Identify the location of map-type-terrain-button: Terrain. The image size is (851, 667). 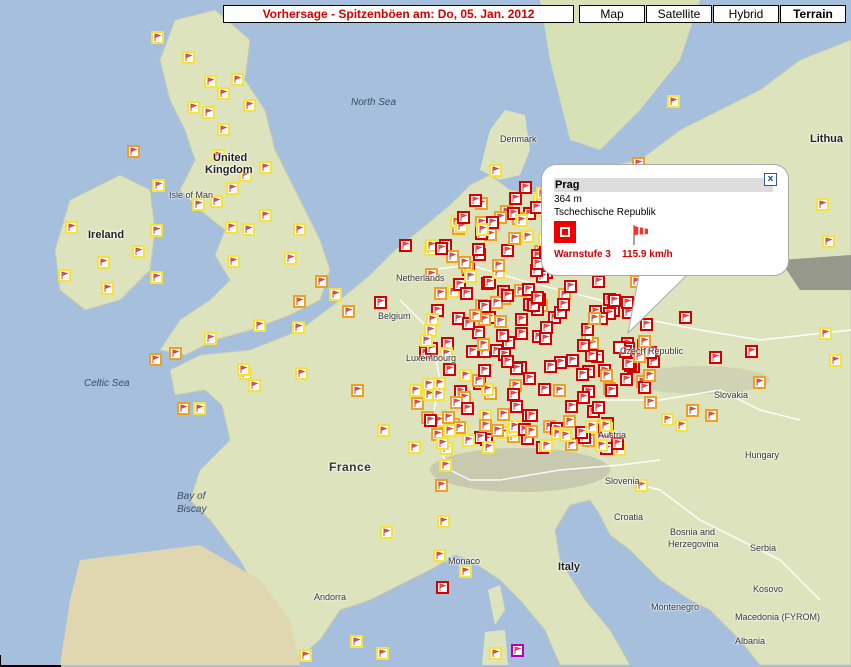
(813, 14).